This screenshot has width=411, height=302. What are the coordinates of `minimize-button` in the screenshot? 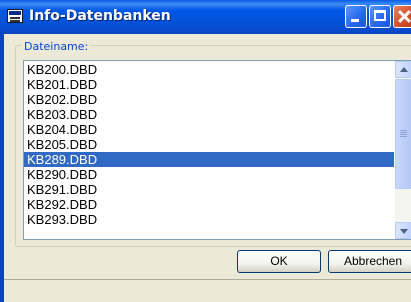 It's located at (356, 16).